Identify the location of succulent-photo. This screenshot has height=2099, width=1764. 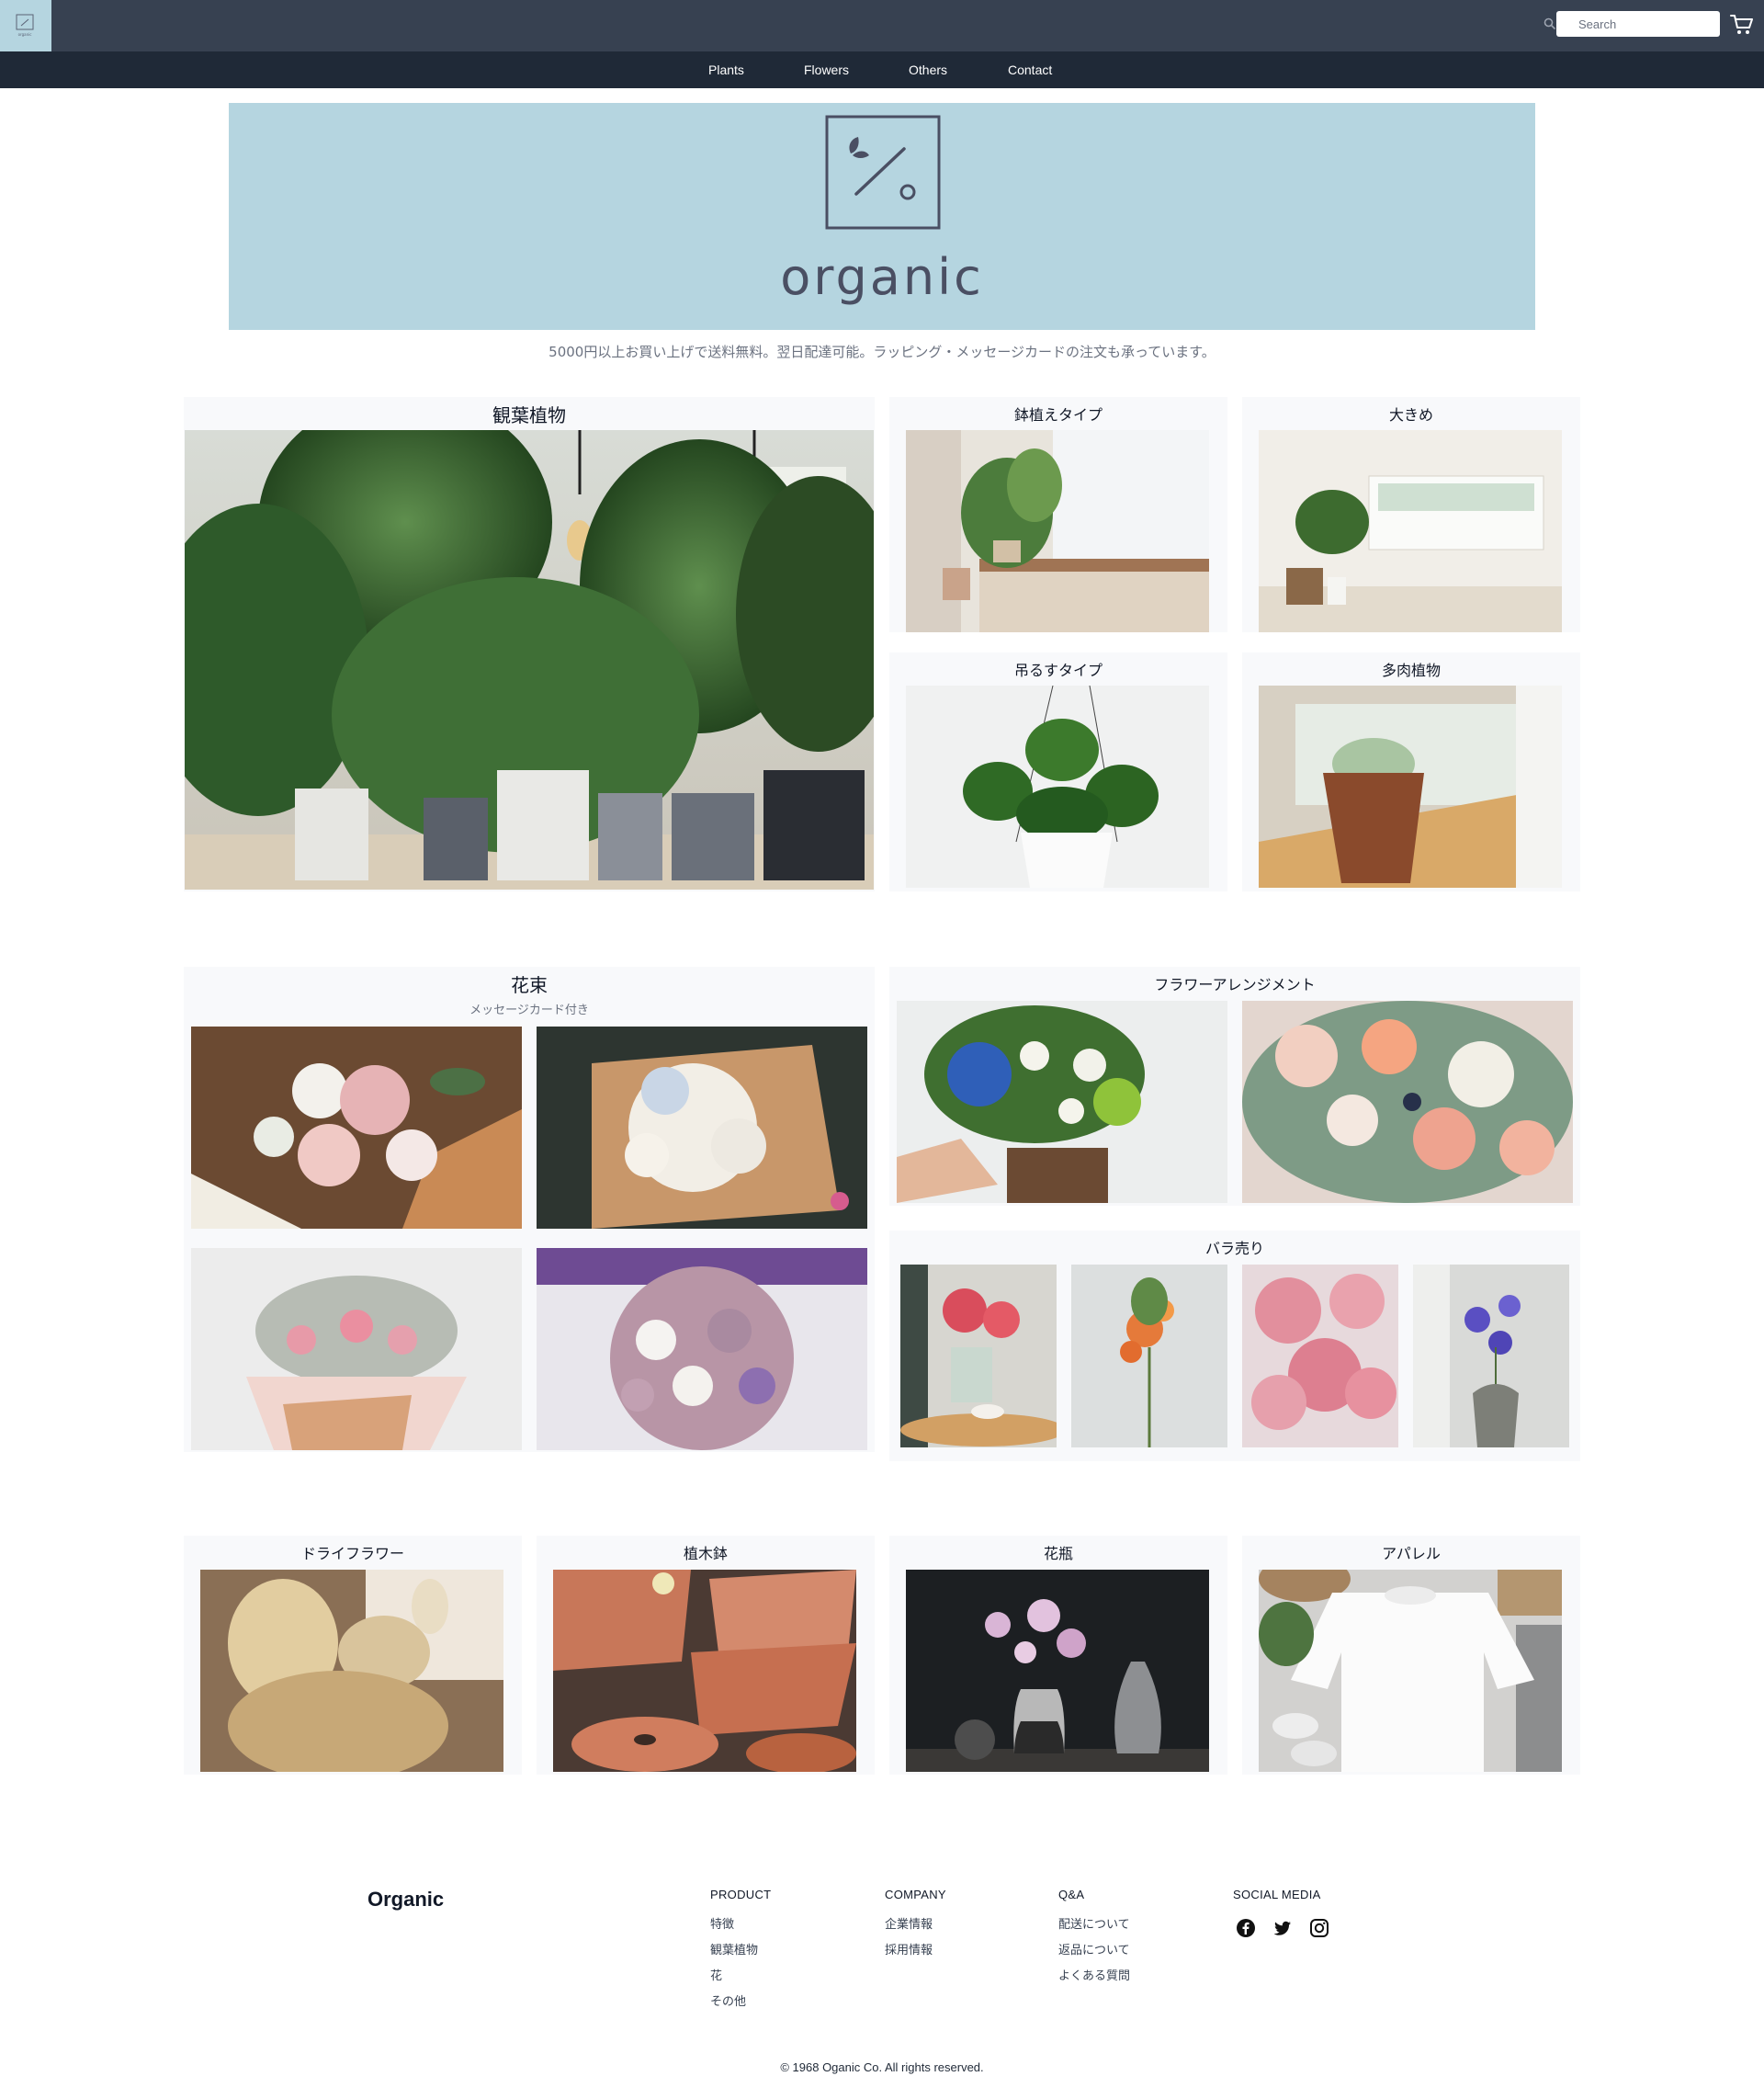
(1410, 787).